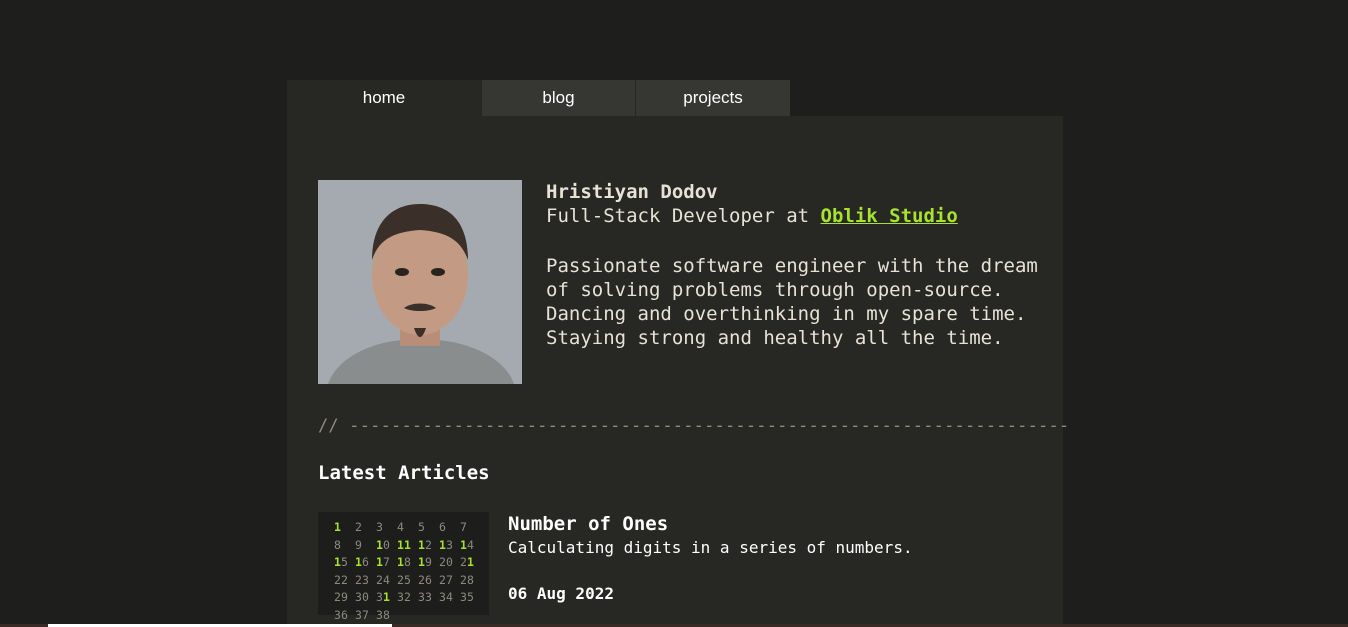 The image size is (1348, 627). I want to click on number-cell: 22, so click(341, 579).